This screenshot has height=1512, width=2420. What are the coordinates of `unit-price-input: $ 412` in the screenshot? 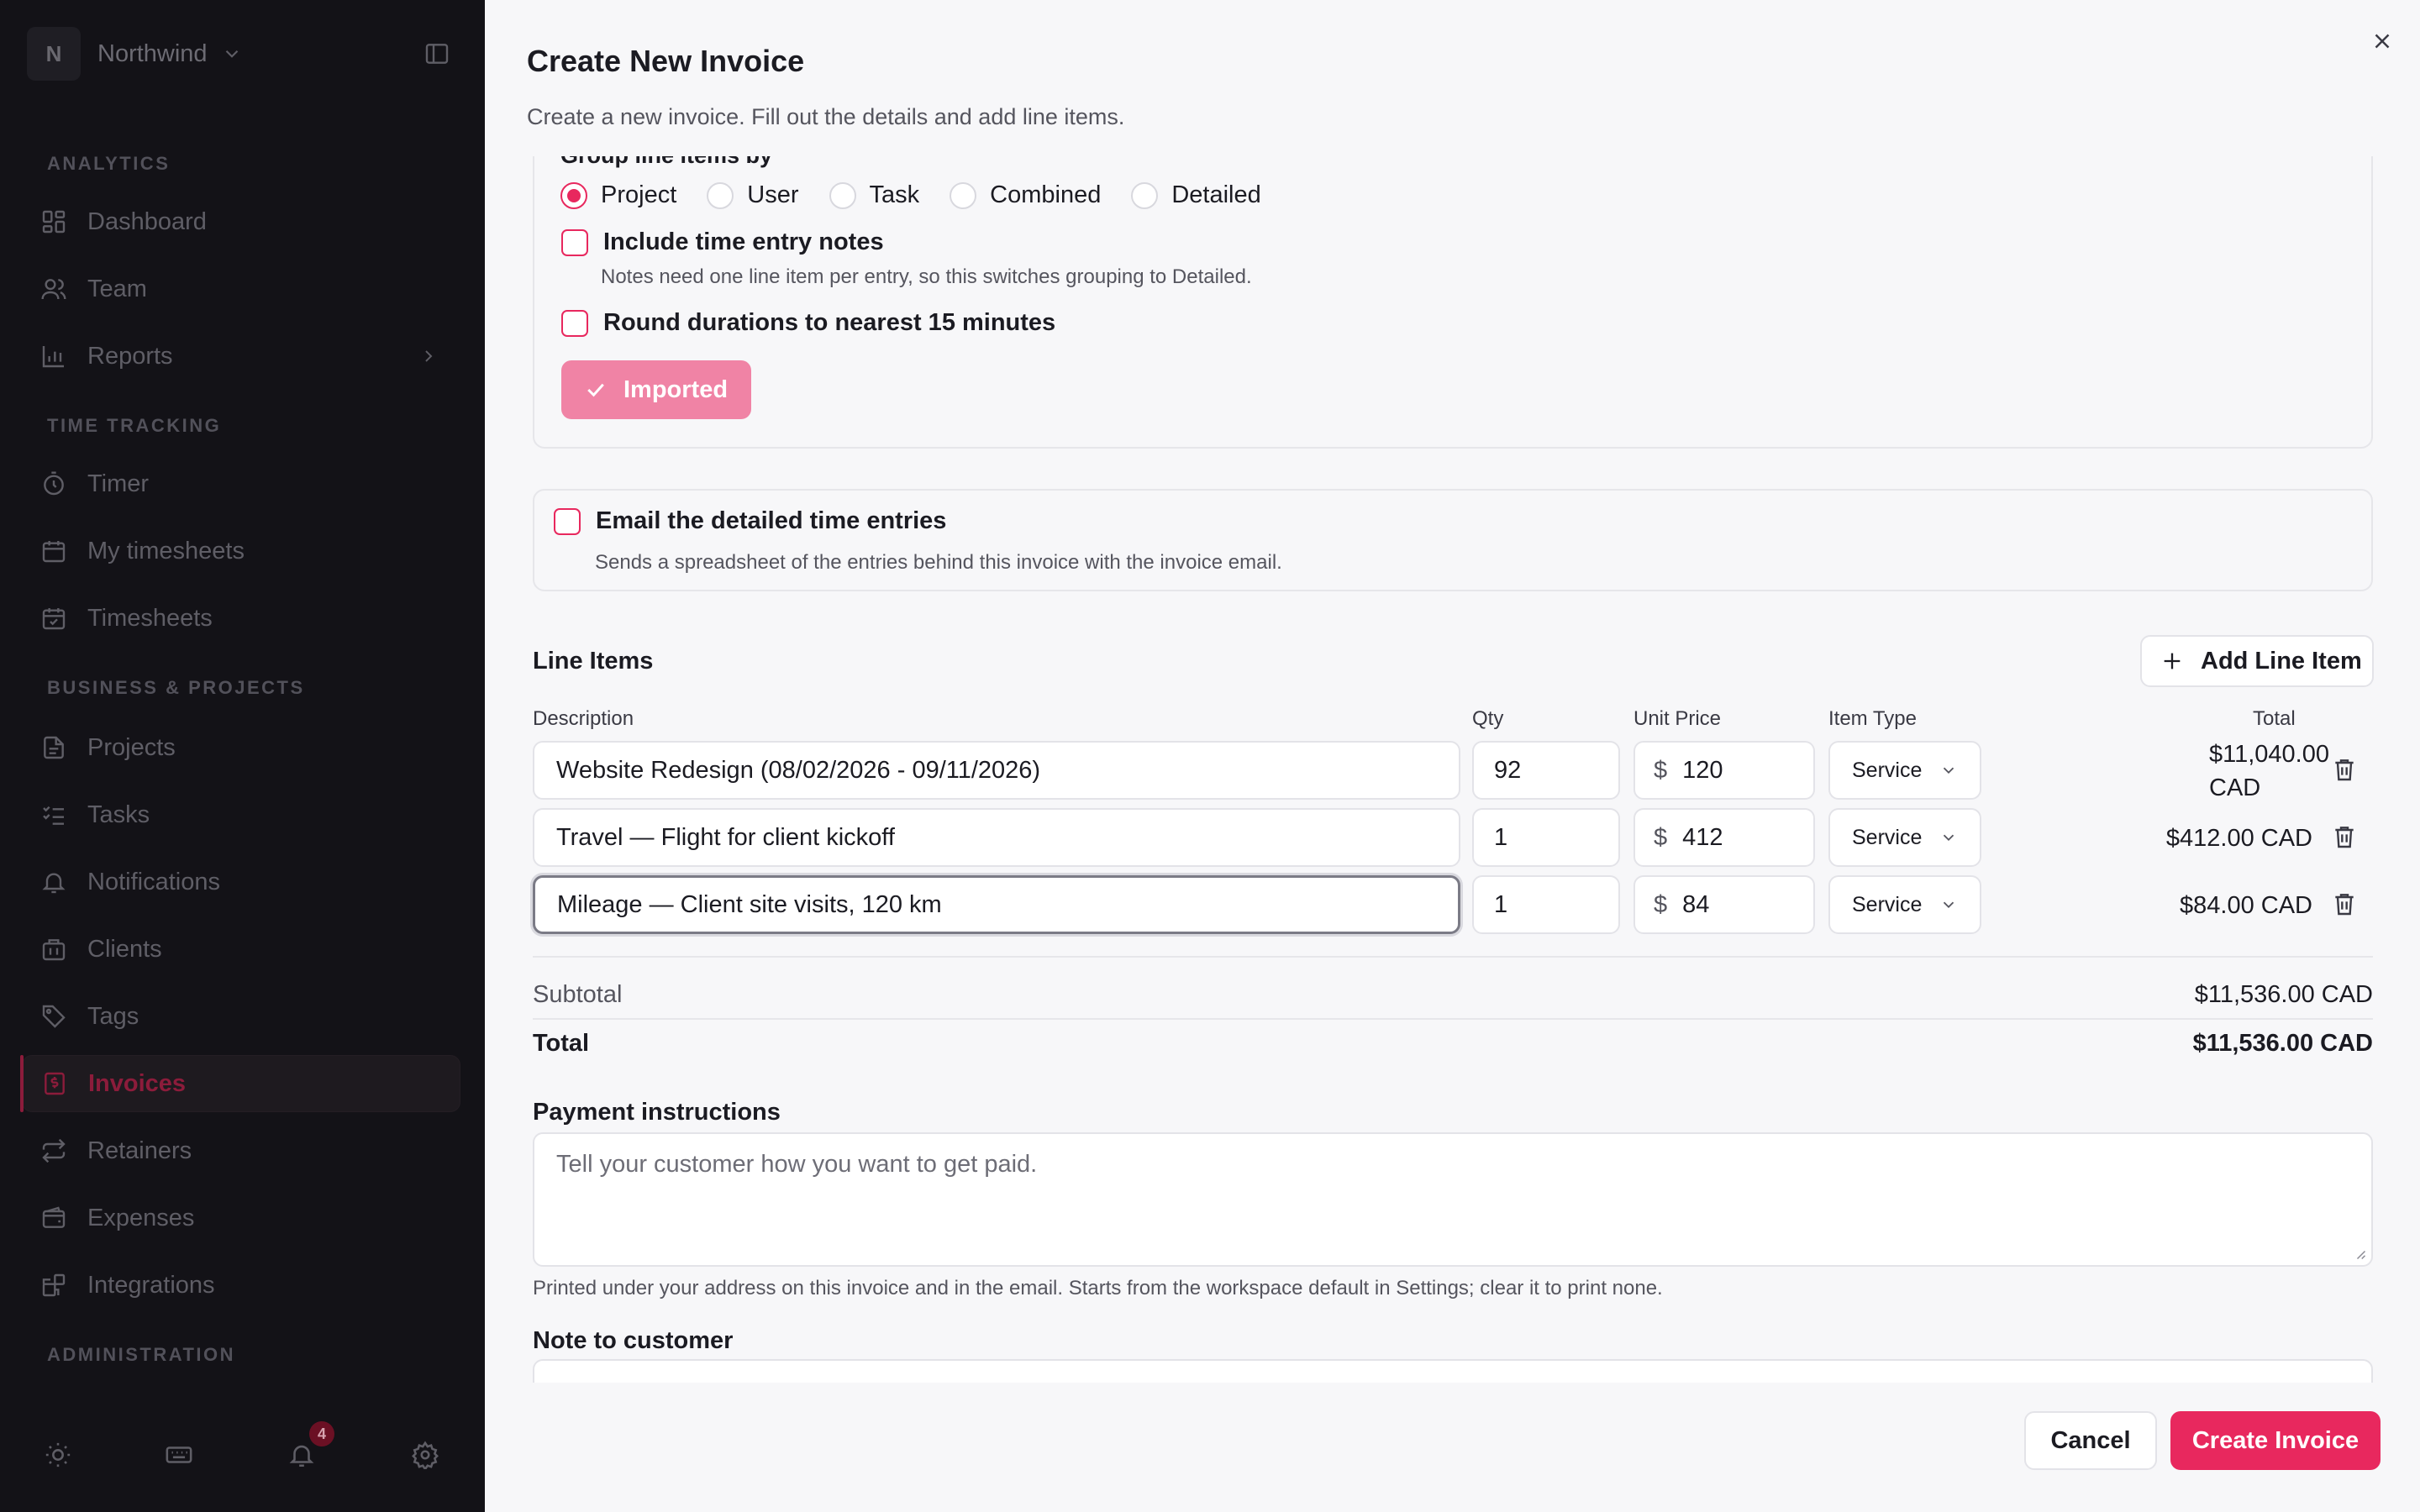 It's located at (1725, 837).